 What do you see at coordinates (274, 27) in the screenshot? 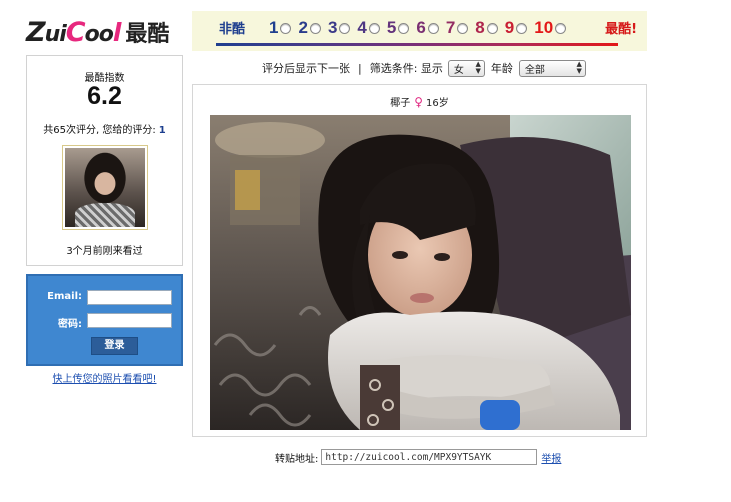
I see `rating-number: 1` at bounding box center [274, 27].